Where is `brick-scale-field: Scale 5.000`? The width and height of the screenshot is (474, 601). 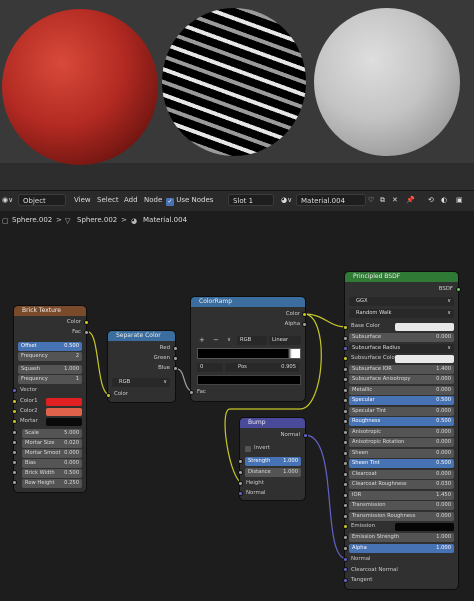 brick-scale-field: Scale 5.000 is located at coordinates (52, 433).